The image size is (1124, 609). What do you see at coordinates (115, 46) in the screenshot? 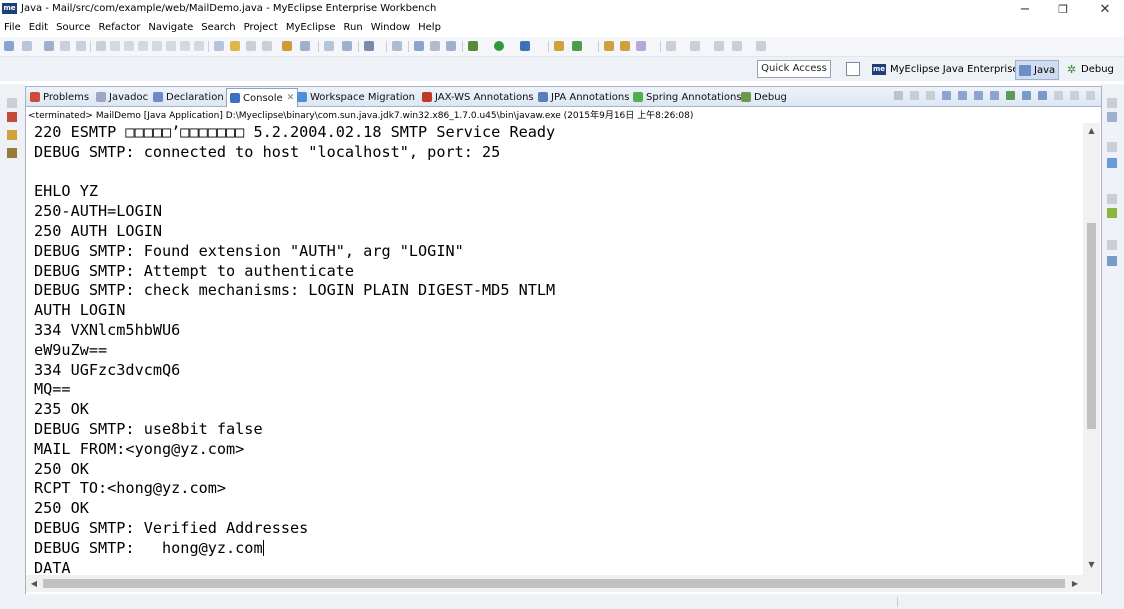
I see `resume-icon` at bounding box center [115, 46].